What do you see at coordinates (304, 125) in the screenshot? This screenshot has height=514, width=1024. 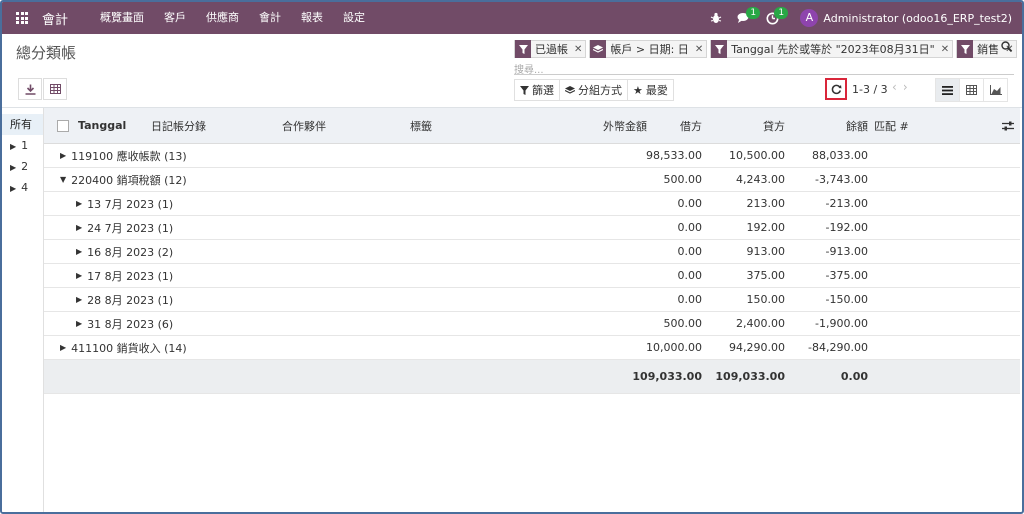 I see `col-partner: 合作夥伴` at bounding box center [304, 125].